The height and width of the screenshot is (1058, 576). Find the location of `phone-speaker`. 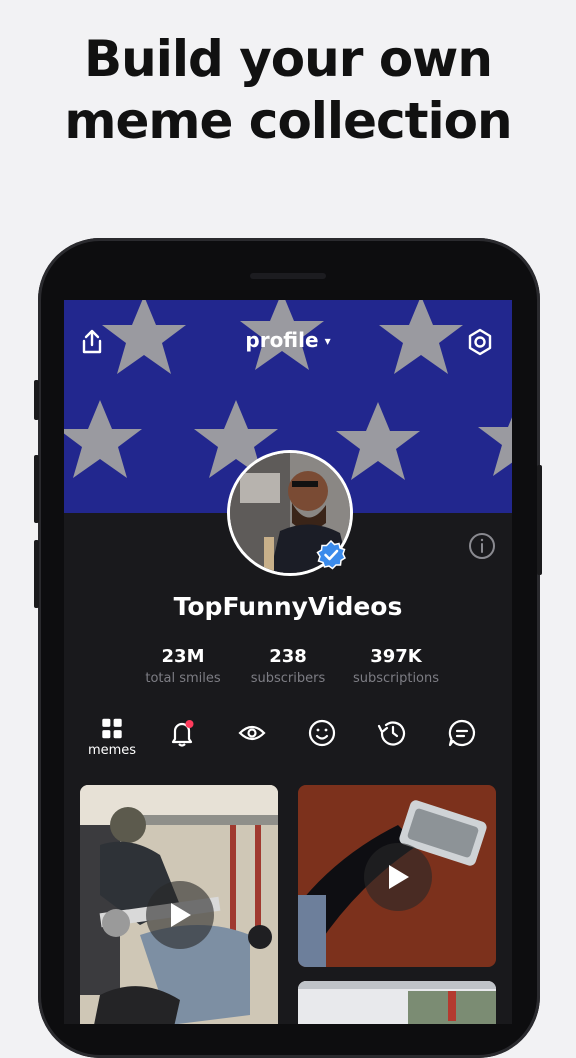

phone-speaker is located at coordinates (288, 276).